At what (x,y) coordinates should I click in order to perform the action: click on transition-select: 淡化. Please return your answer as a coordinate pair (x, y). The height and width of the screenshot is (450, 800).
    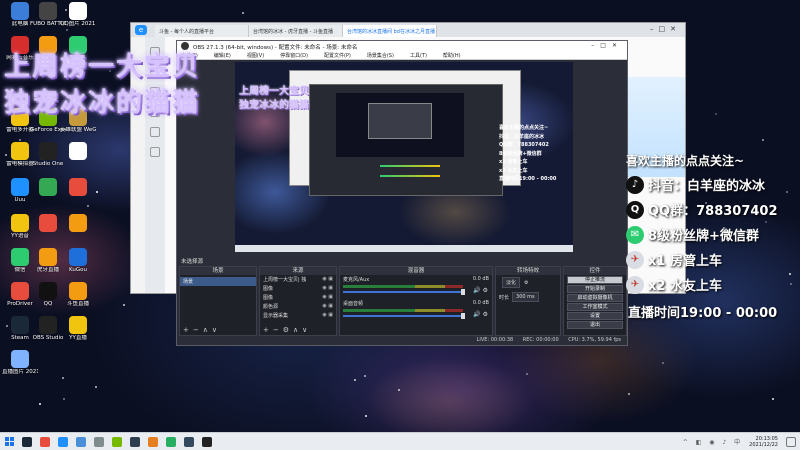
    Looking at the image, I should click on (511, 282).